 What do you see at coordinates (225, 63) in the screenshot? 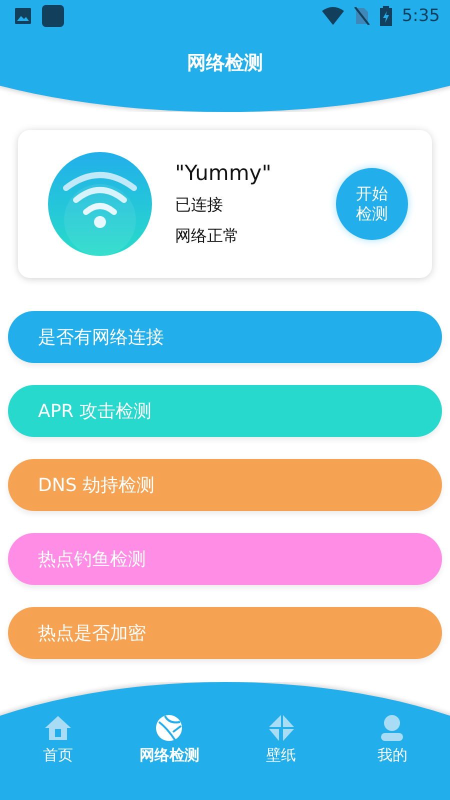
I see `page-title: 网络检测` at bounding box center [225, 63].